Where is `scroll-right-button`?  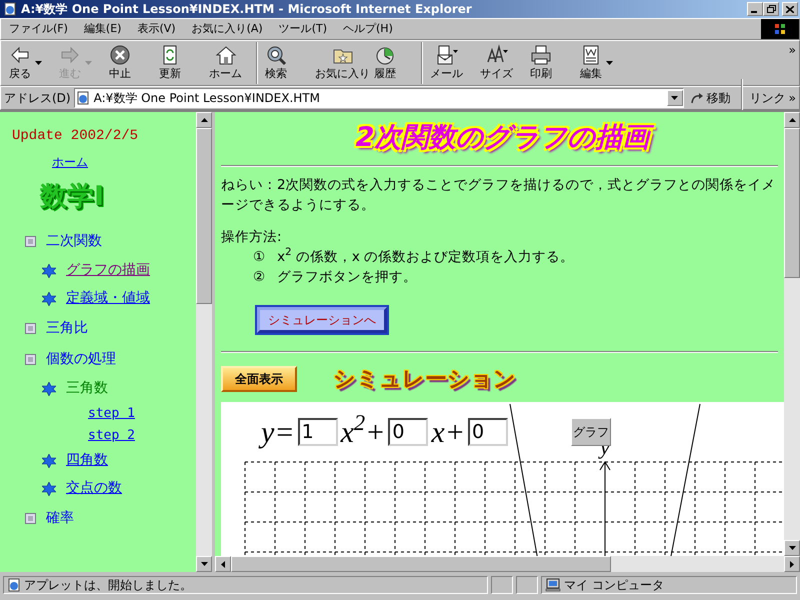 scroll-right-button is located at coordinates (792, 564).